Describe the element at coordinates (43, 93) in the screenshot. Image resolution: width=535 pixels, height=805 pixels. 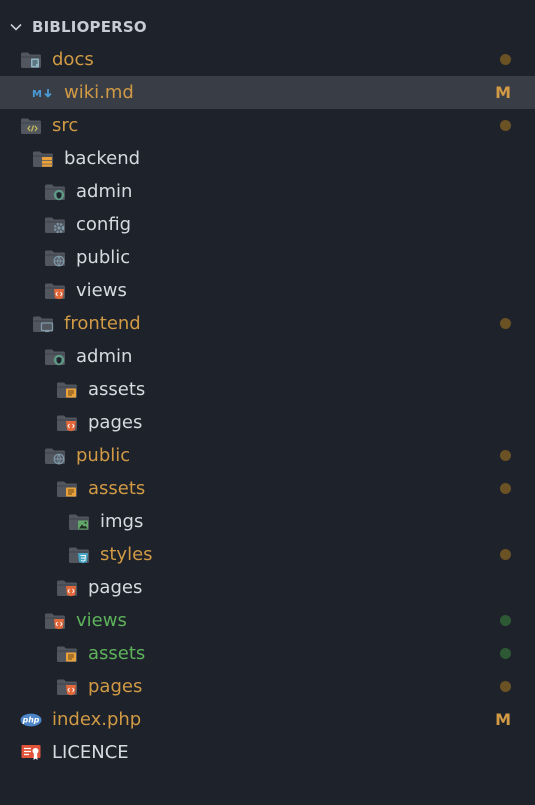
I see `markdown-icon: M` at that location.